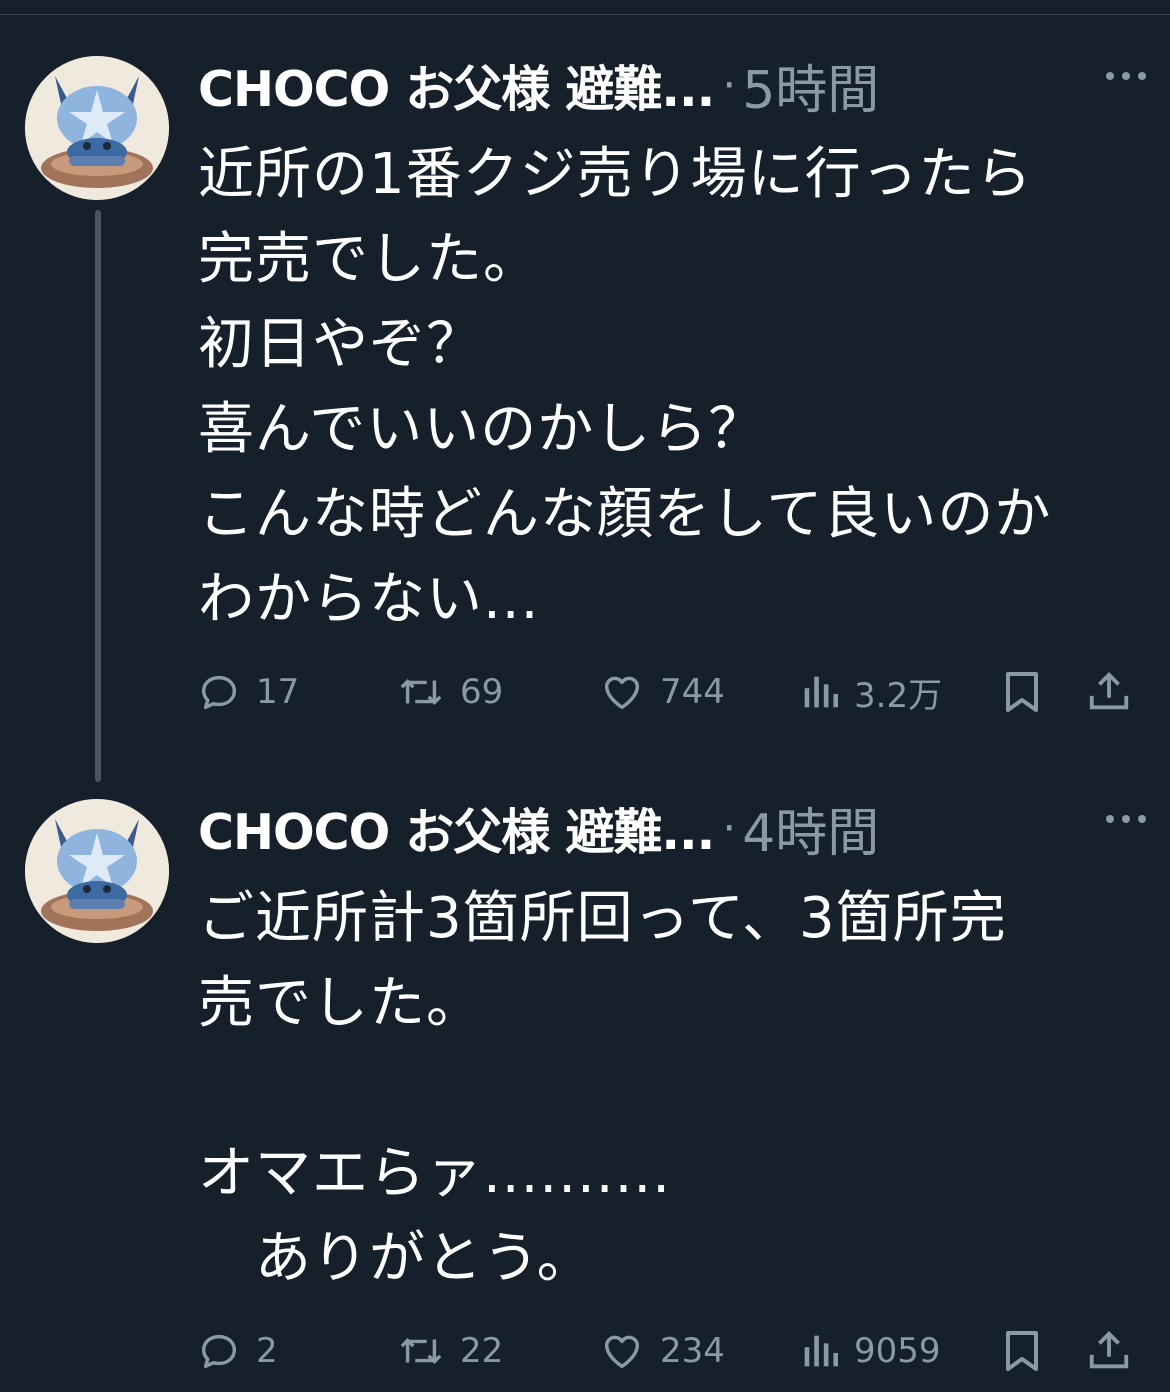 This screenshot has width=1170, height=1392. Describe the element at coordinates (692, 1351) in the screenshot. I see `like-count: 234` at that location.